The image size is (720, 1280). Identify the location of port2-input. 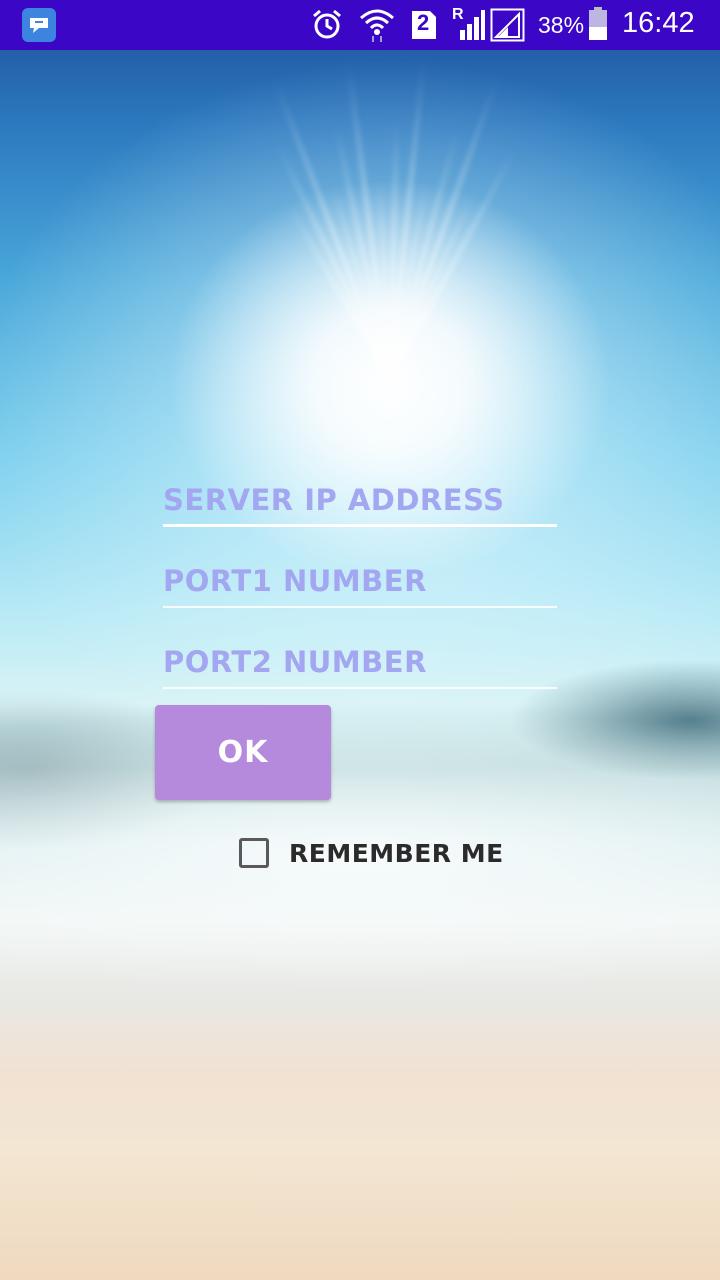
(360, 662).